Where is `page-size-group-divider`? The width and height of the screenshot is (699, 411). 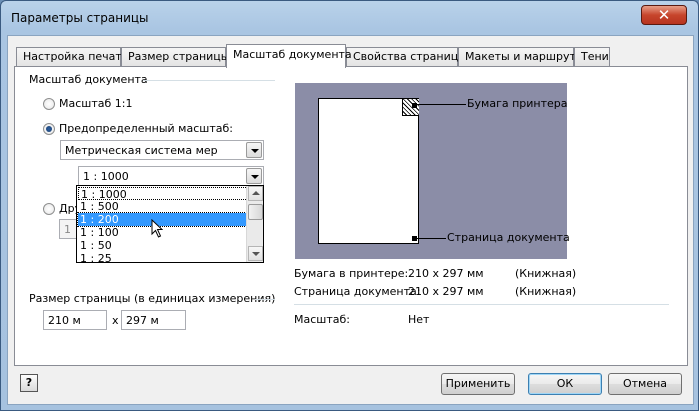
page-size-group-divider is located at coordinates (265, 299).